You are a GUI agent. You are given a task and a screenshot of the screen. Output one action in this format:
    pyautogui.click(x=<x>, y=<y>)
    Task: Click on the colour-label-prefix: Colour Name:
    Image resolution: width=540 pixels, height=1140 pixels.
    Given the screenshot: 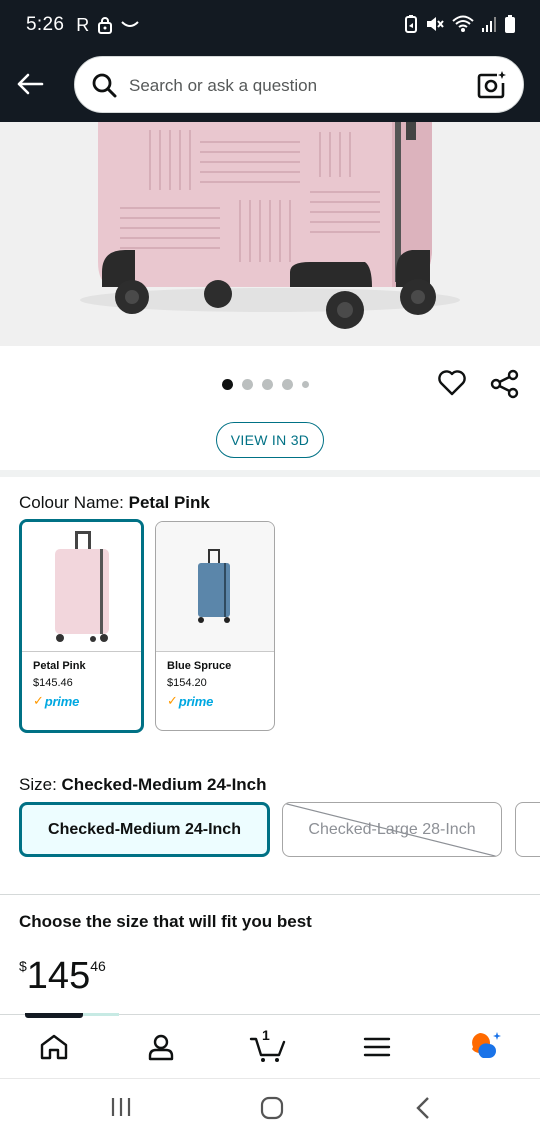 What is the action you would take?
    pyautogui.click(x=71, y=502)
    